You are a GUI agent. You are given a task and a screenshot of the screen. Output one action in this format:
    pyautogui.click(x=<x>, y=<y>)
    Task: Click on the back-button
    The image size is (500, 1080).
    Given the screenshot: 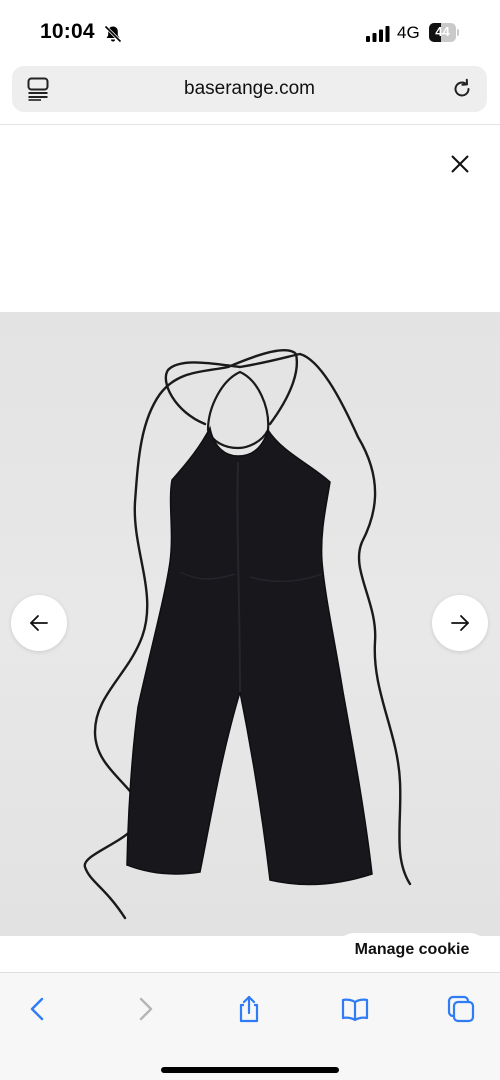 What is the action you would take?
    pyautogui.click(x=38, y=1009)
    